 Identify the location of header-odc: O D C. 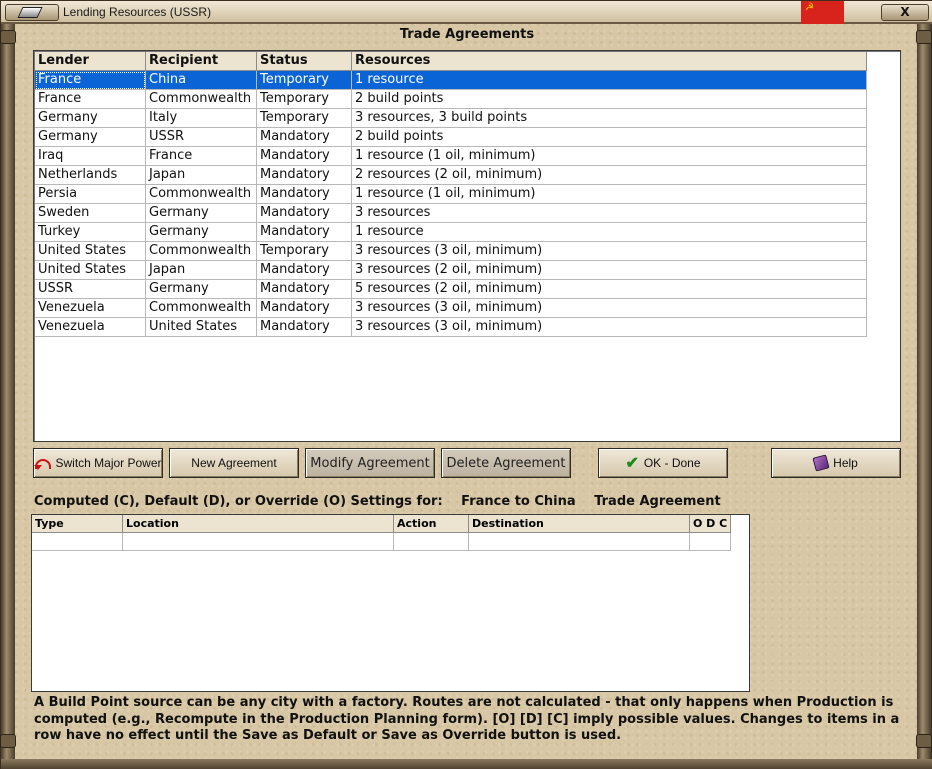
(710, 524).